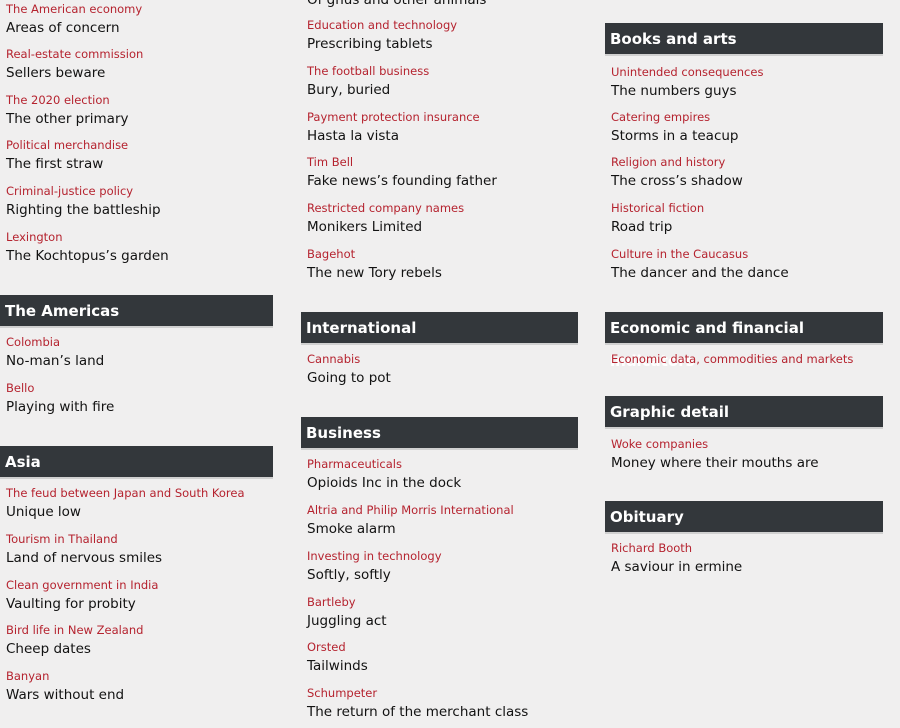  I want to click on article-kicker-link: Criminal-justice policy, so click(69, 191).